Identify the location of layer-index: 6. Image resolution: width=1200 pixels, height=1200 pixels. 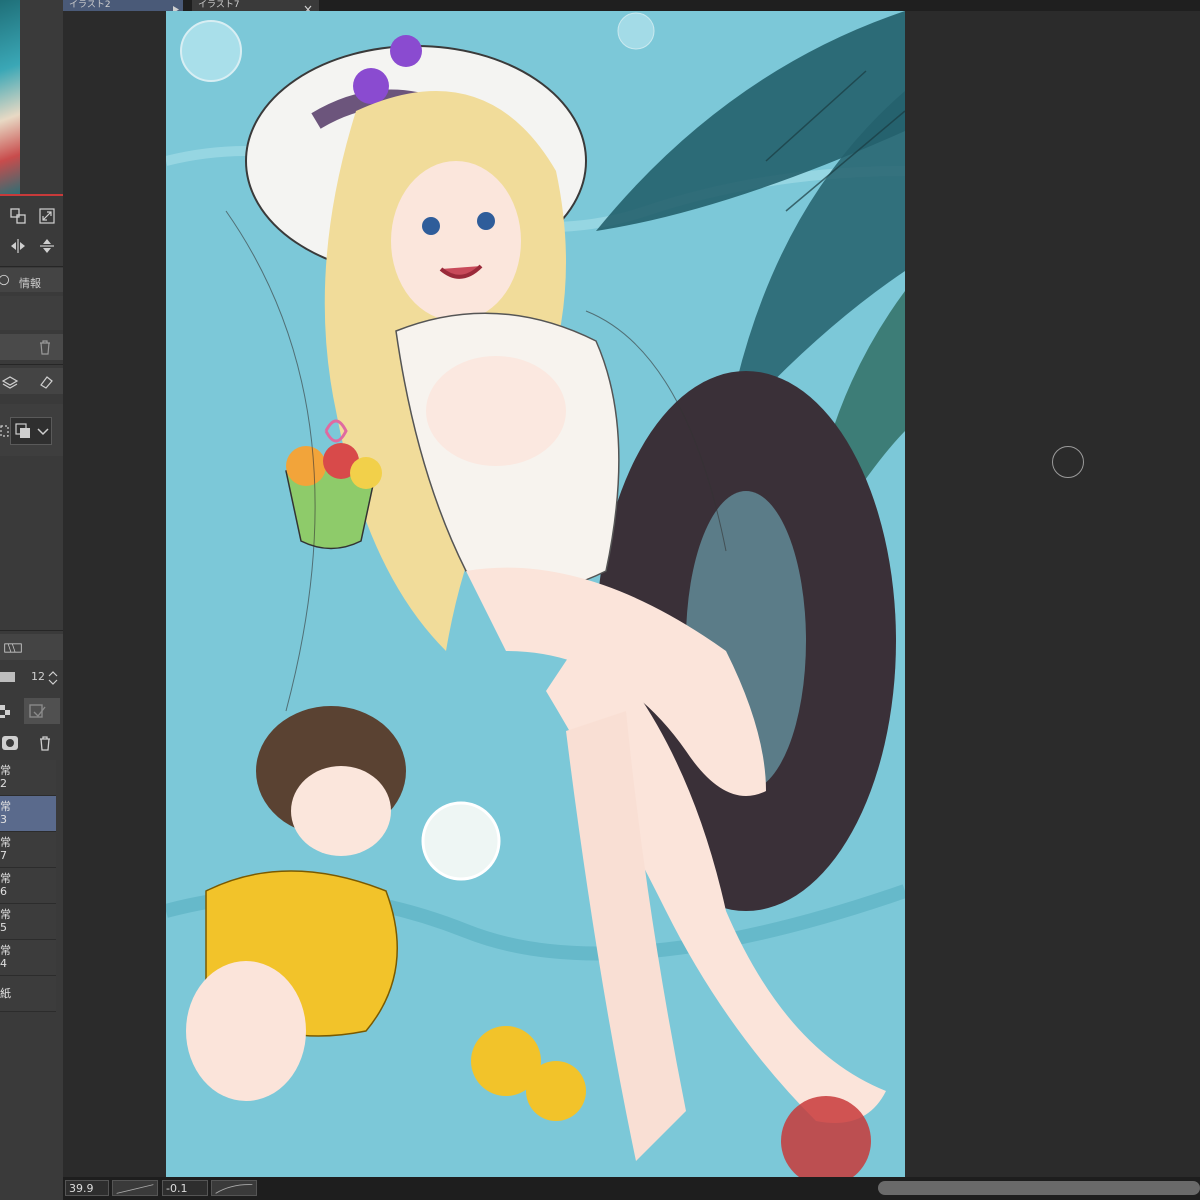
(3, 891).